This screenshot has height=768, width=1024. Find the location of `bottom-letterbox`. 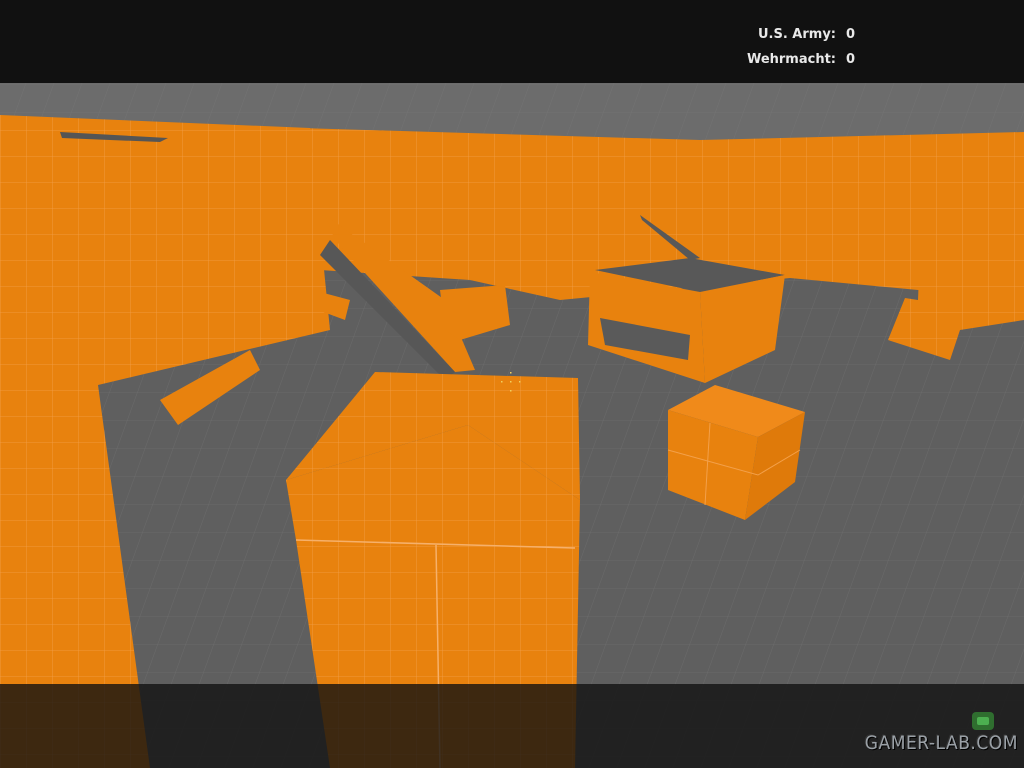

bottom-letterbox is located at coordinates (512, 726).